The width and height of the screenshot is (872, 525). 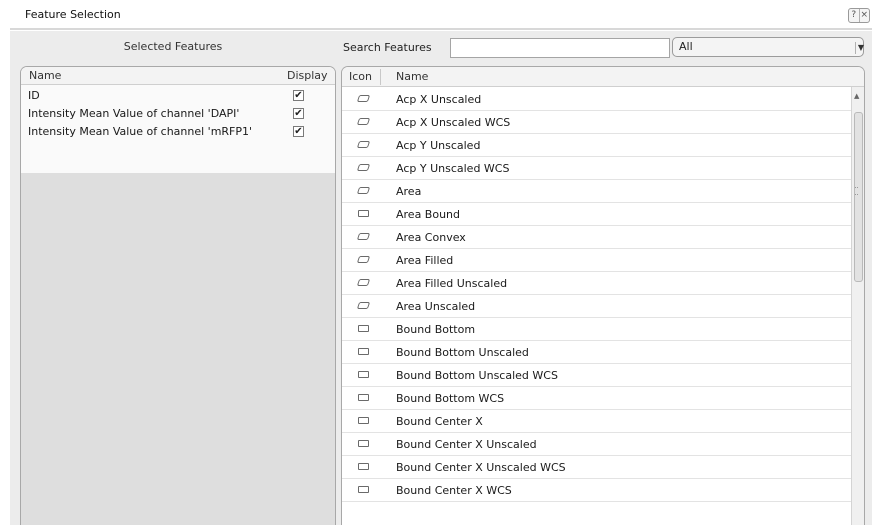 I want to click on feature-row: Area Bound, so click(x=596, y=214).